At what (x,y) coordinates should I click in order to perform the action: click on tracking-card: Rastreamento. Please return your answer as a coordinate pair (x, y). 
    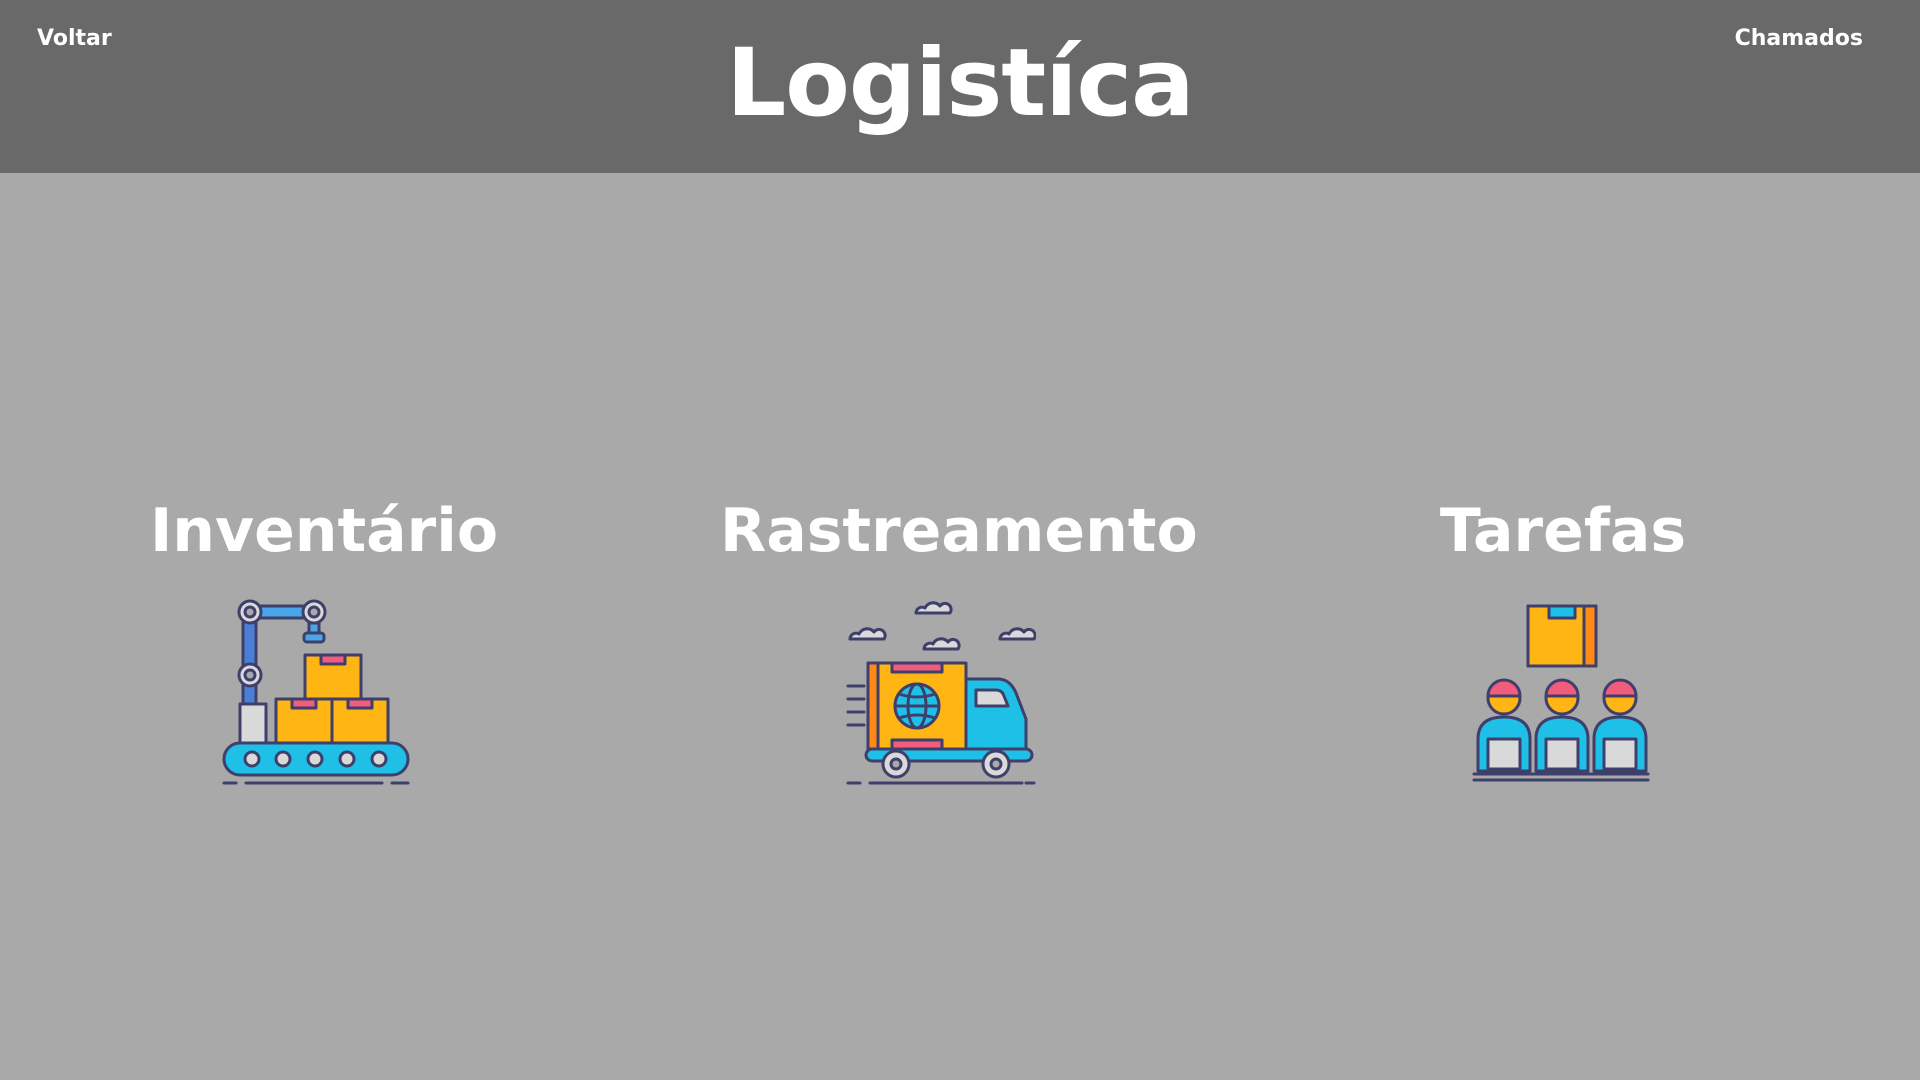
    Looking at the image, I should click on (959, 639).